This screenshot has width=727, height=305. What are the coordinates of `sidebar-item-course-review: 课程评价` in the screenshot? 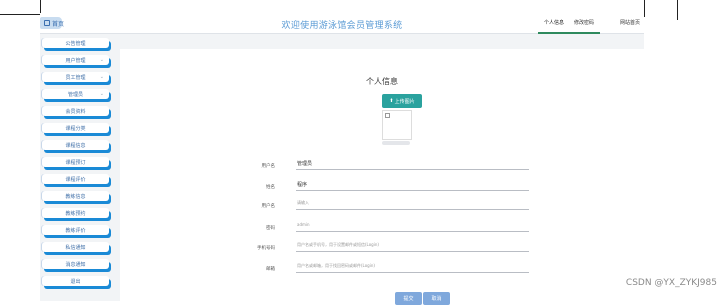 It's located at (75, 179).